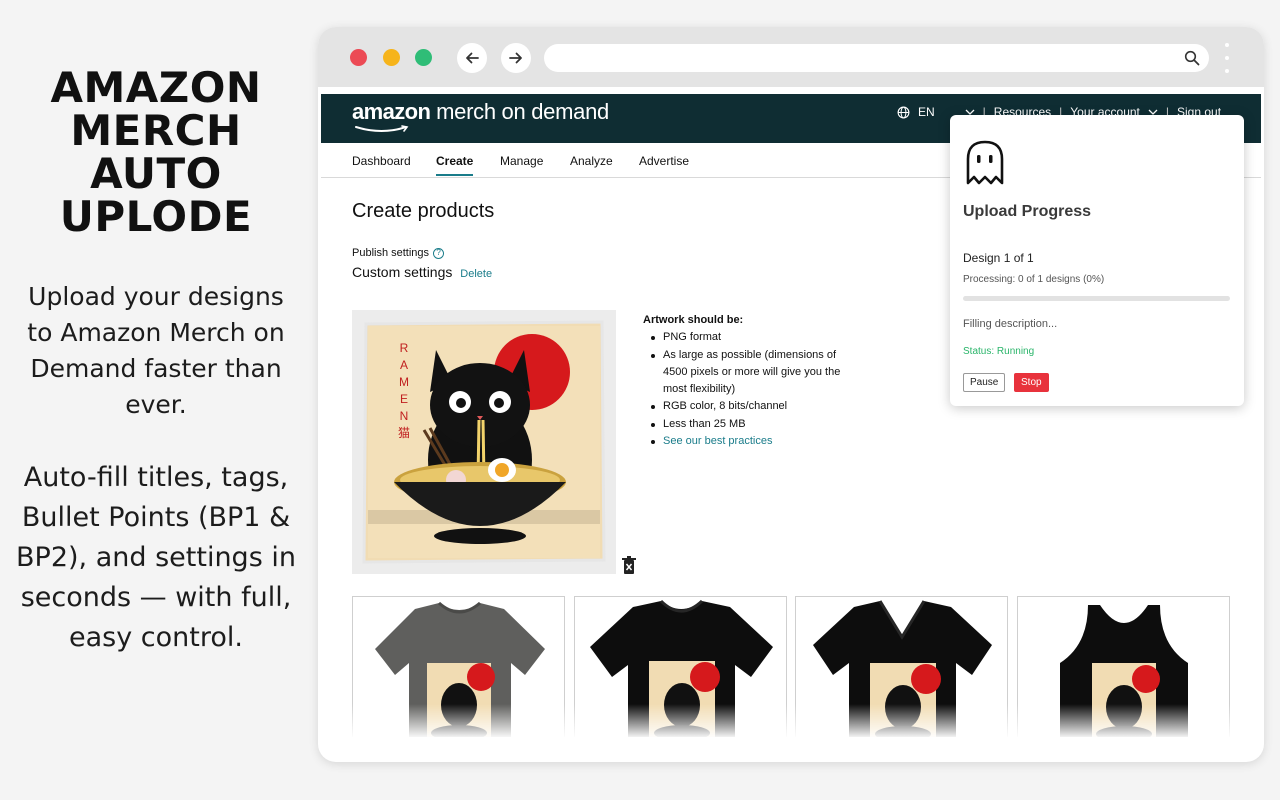 The height and width of the screenshot is (800, 1280). Describe the element at coordinates (926, 112) in the screenshot. I see `language-selector: EN` at that location.